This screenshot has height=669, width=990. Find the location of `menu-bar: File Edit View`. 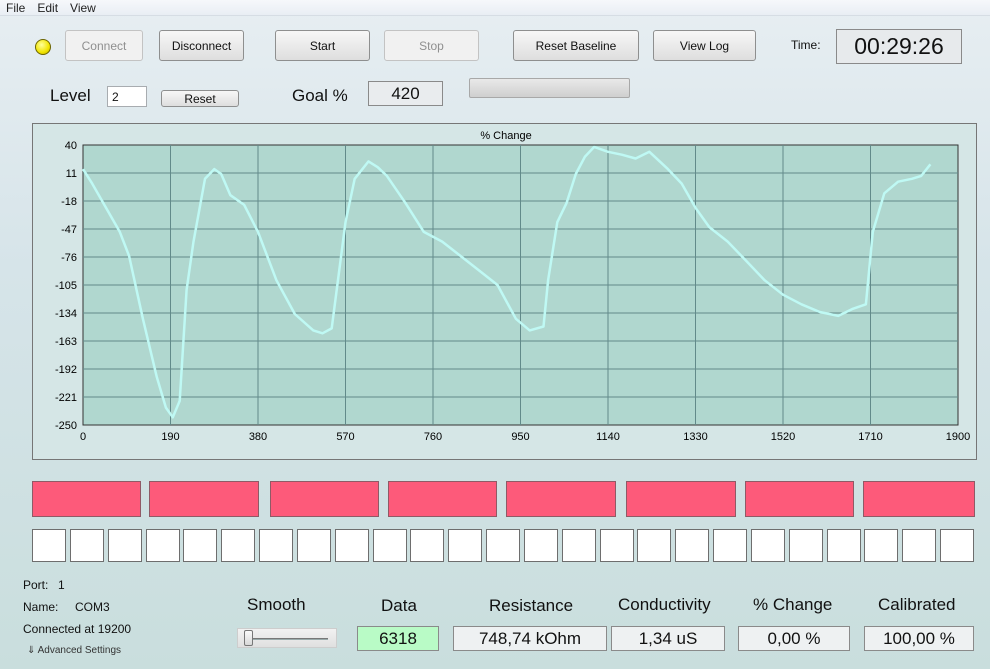

menu-bar: File Edit View is located at coordinates (495, 8).